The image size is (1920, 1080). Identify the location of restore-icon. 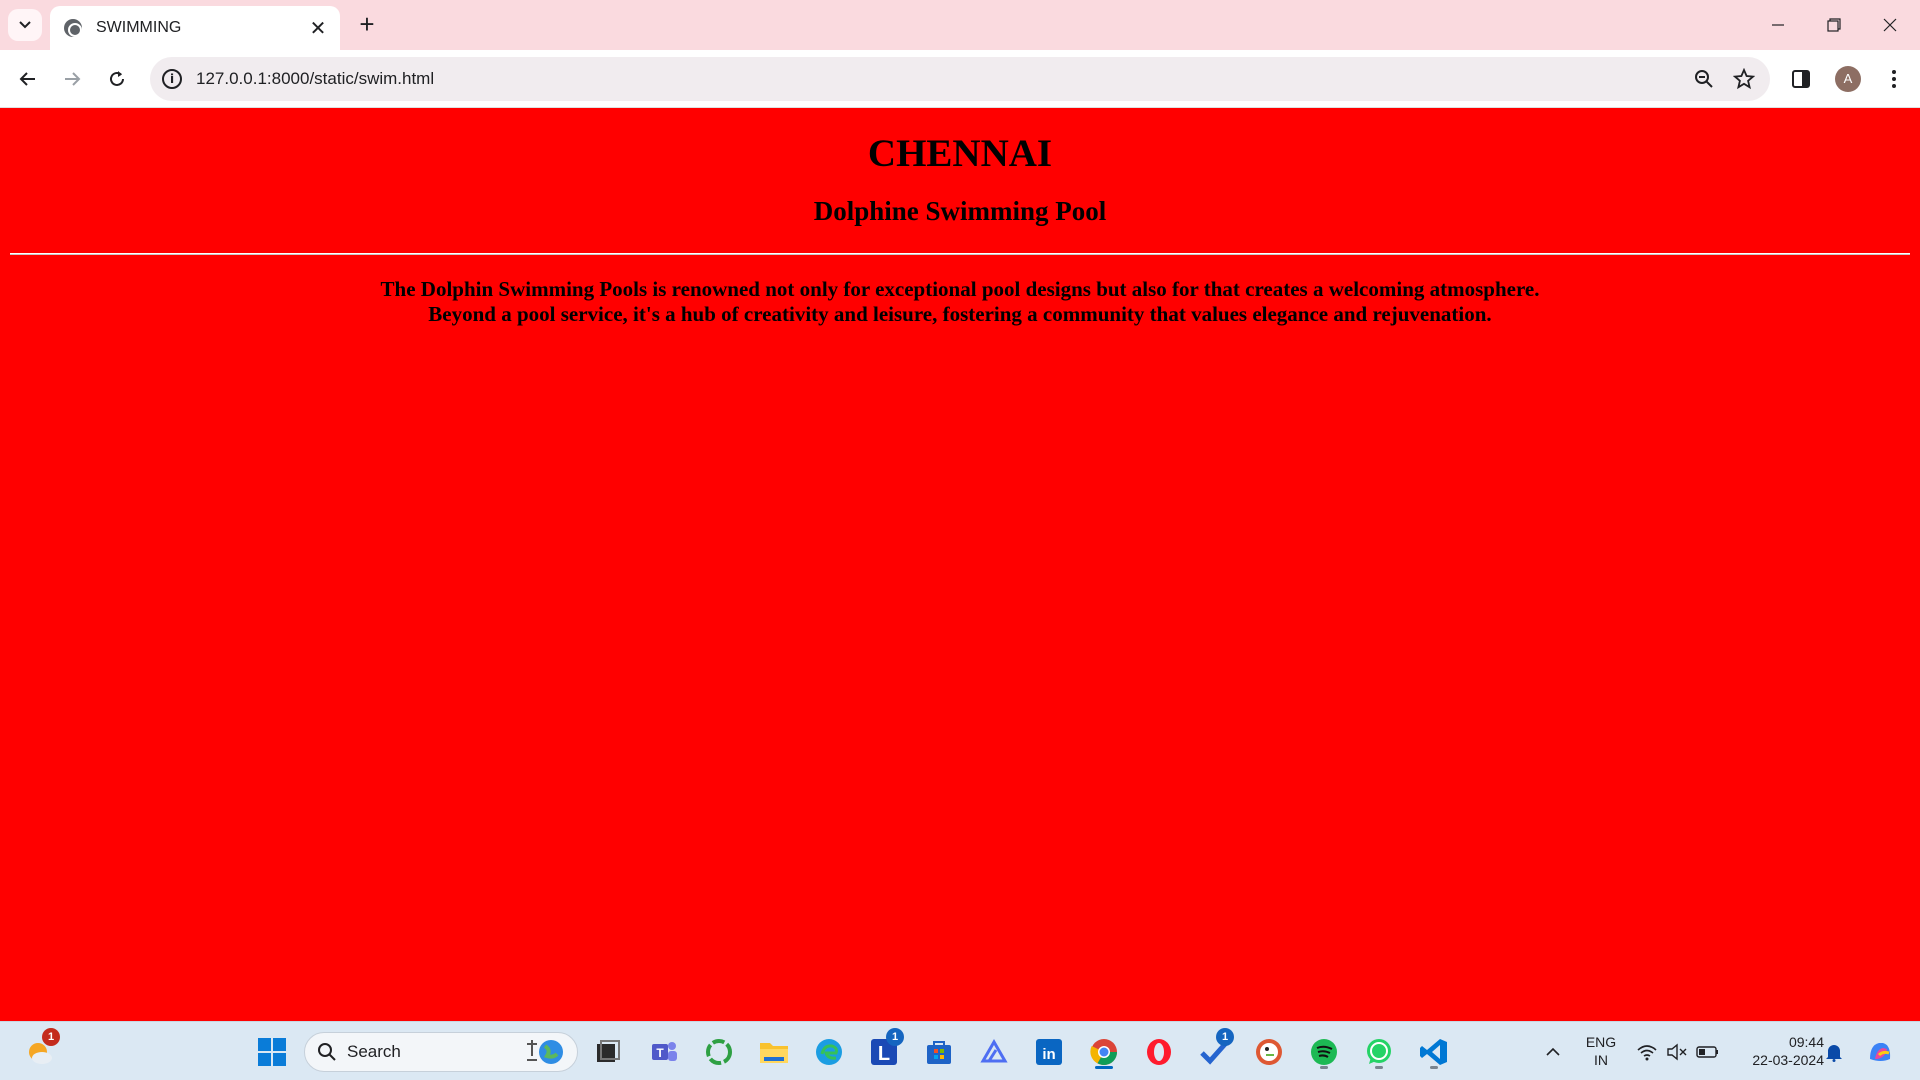
(1834, 25).